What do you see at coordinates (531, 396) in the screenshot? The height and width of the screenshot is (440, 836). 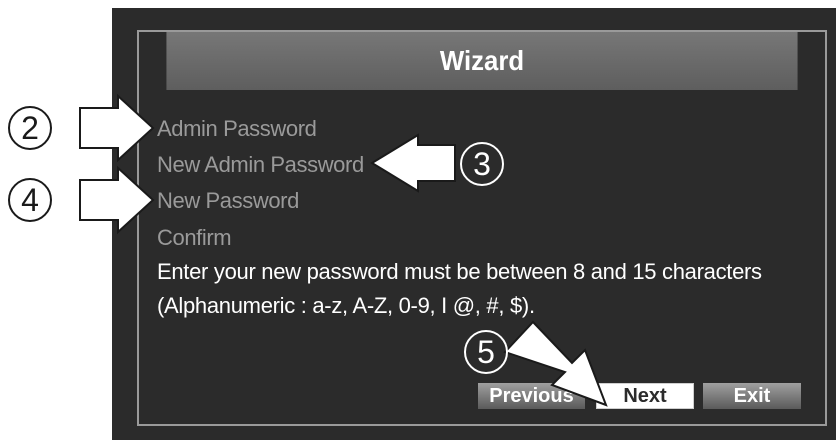 I see `previous-button: Previous` at bounding box center [531, 396].